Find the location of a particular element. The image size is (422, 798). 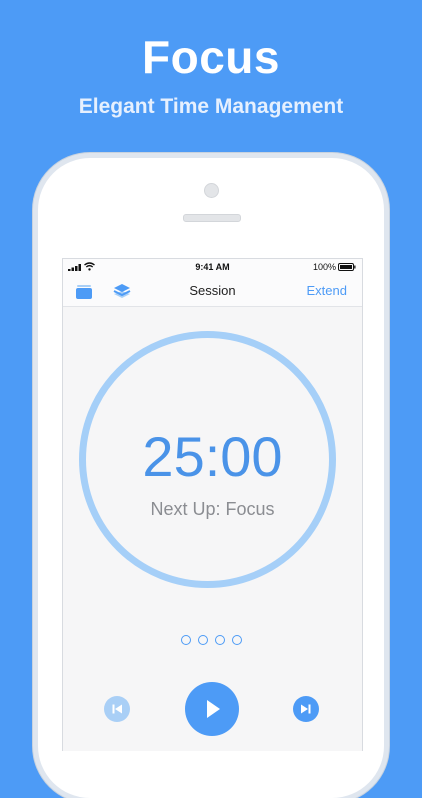

battery-percent: 100% is located at coordinates (324, 267).